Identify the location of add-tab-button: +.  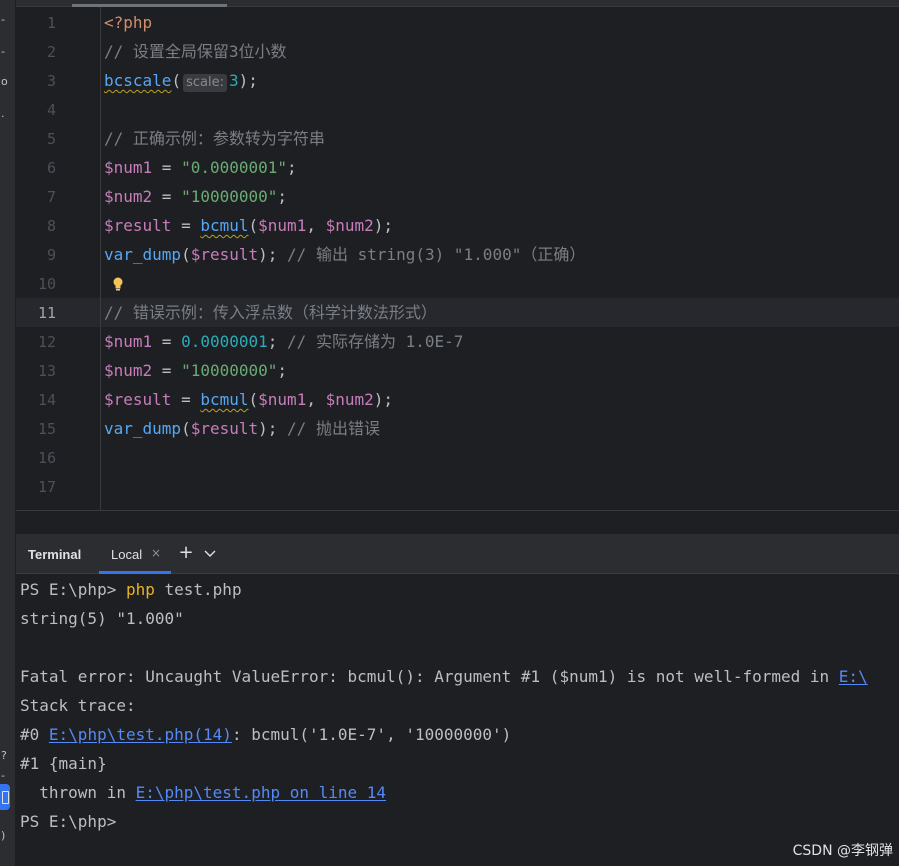
(186, 553).